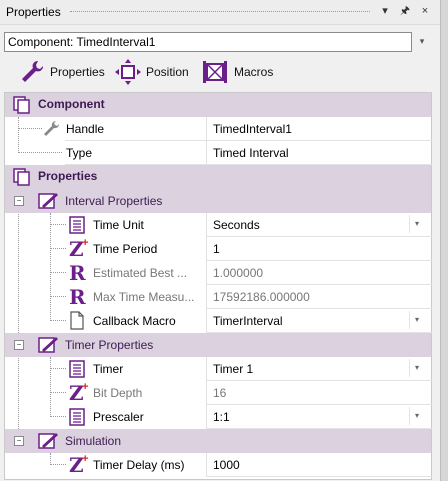 The image size is (448, 481). I want to click on time-unit-value-cell: Seconds ▾, so click(319, 225).